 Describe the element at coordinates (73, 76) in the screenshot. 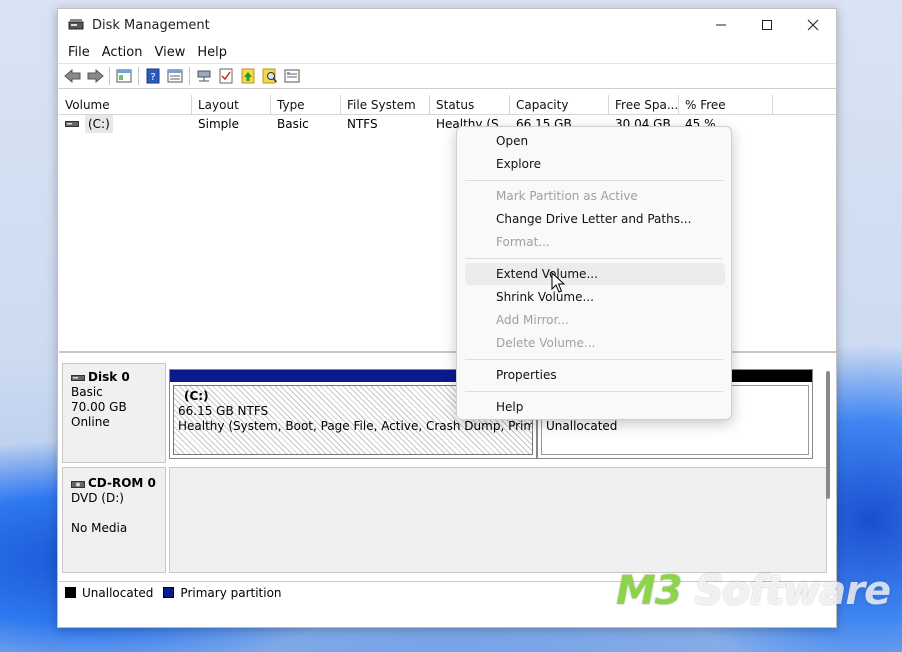

I see `back-icon` at that location.